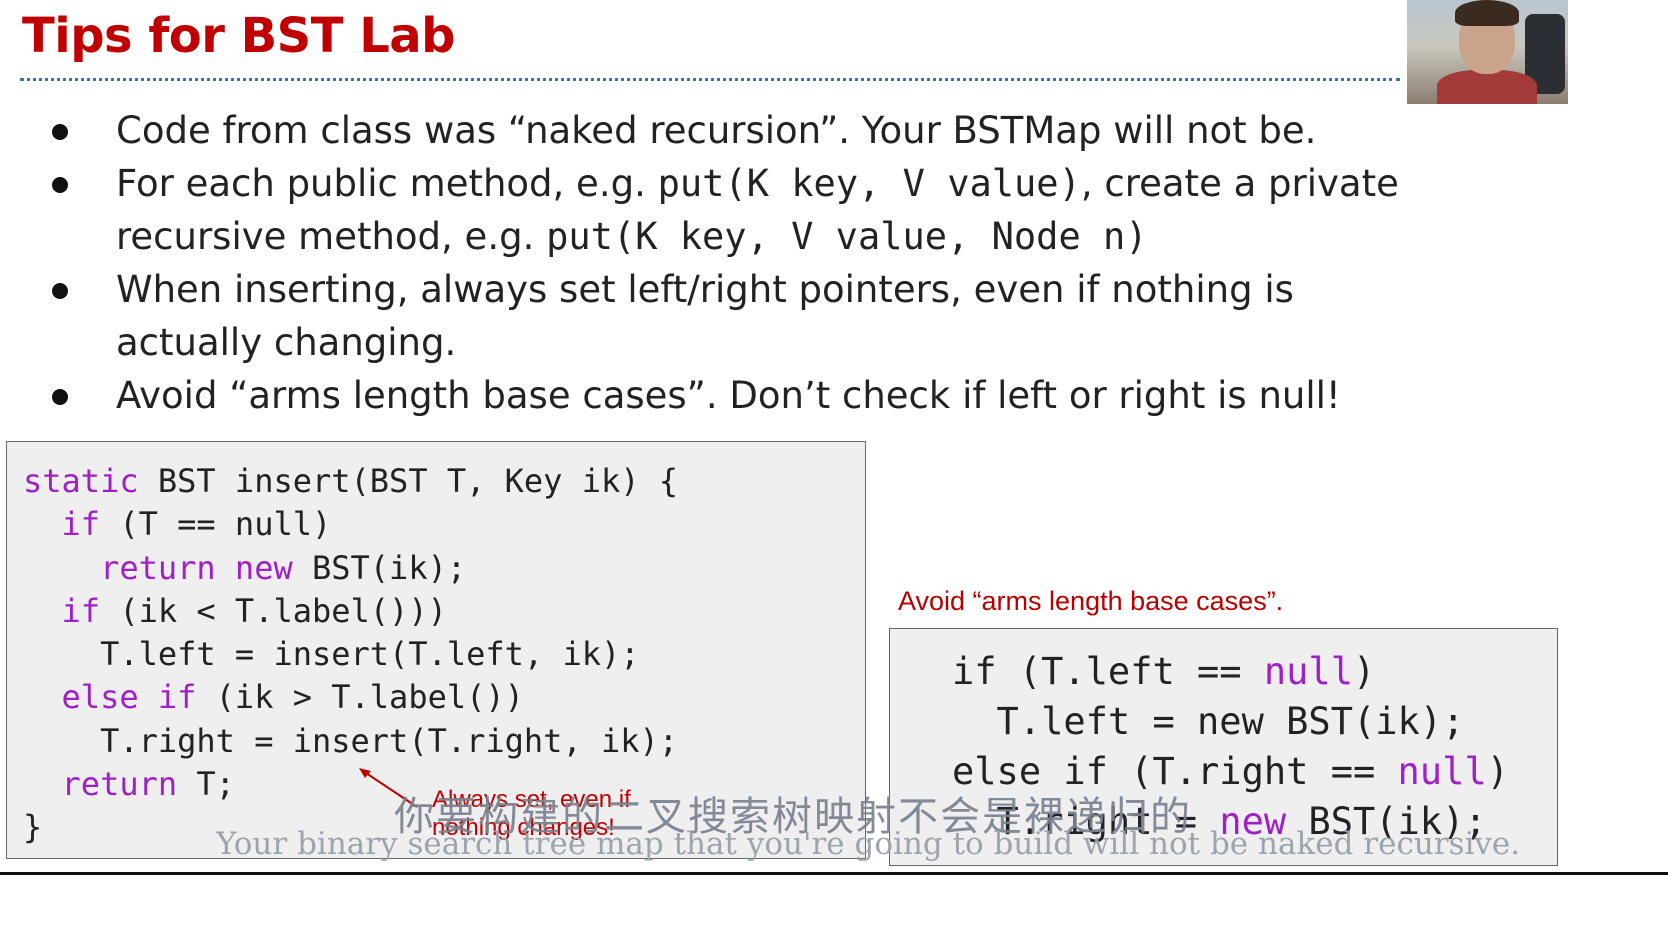  I want to click on code-rest: BST(ik);, so click(379, 567).